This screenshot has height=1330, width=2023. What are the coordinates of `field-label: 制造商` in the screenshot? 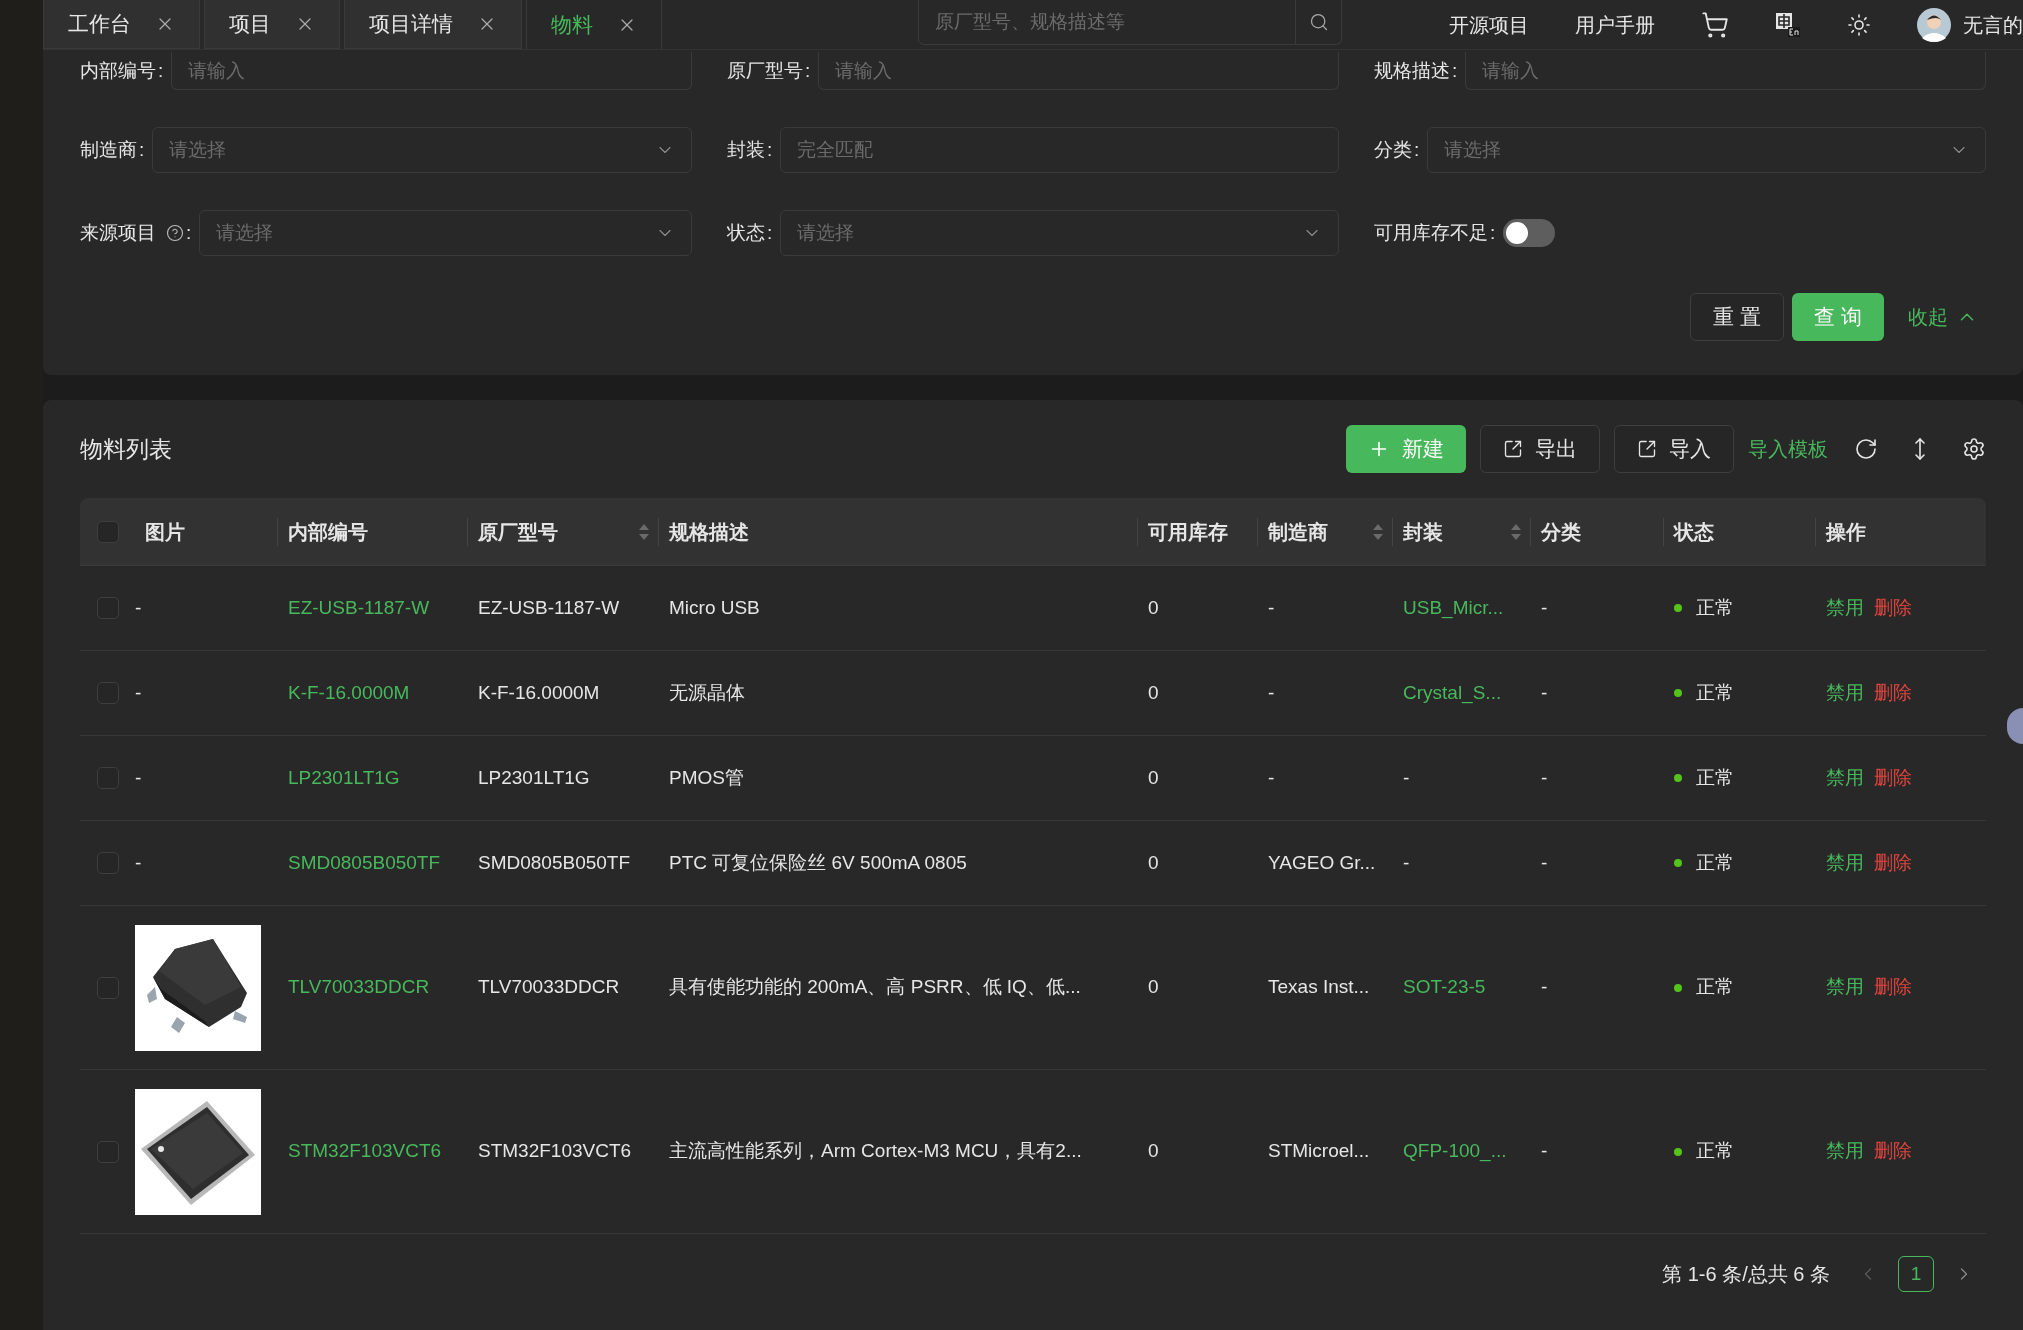 It's located at (108, 149).